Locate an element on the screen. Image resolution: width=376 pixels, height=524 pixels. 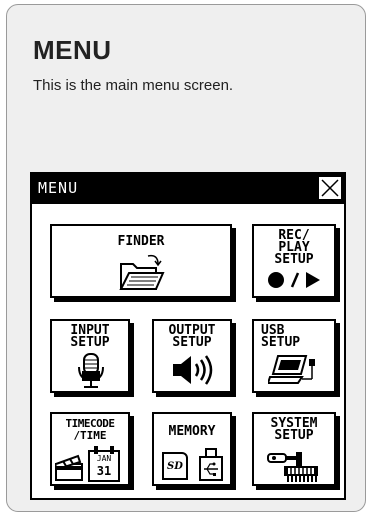
folder-open-icon is located at coordinates (142, 272).